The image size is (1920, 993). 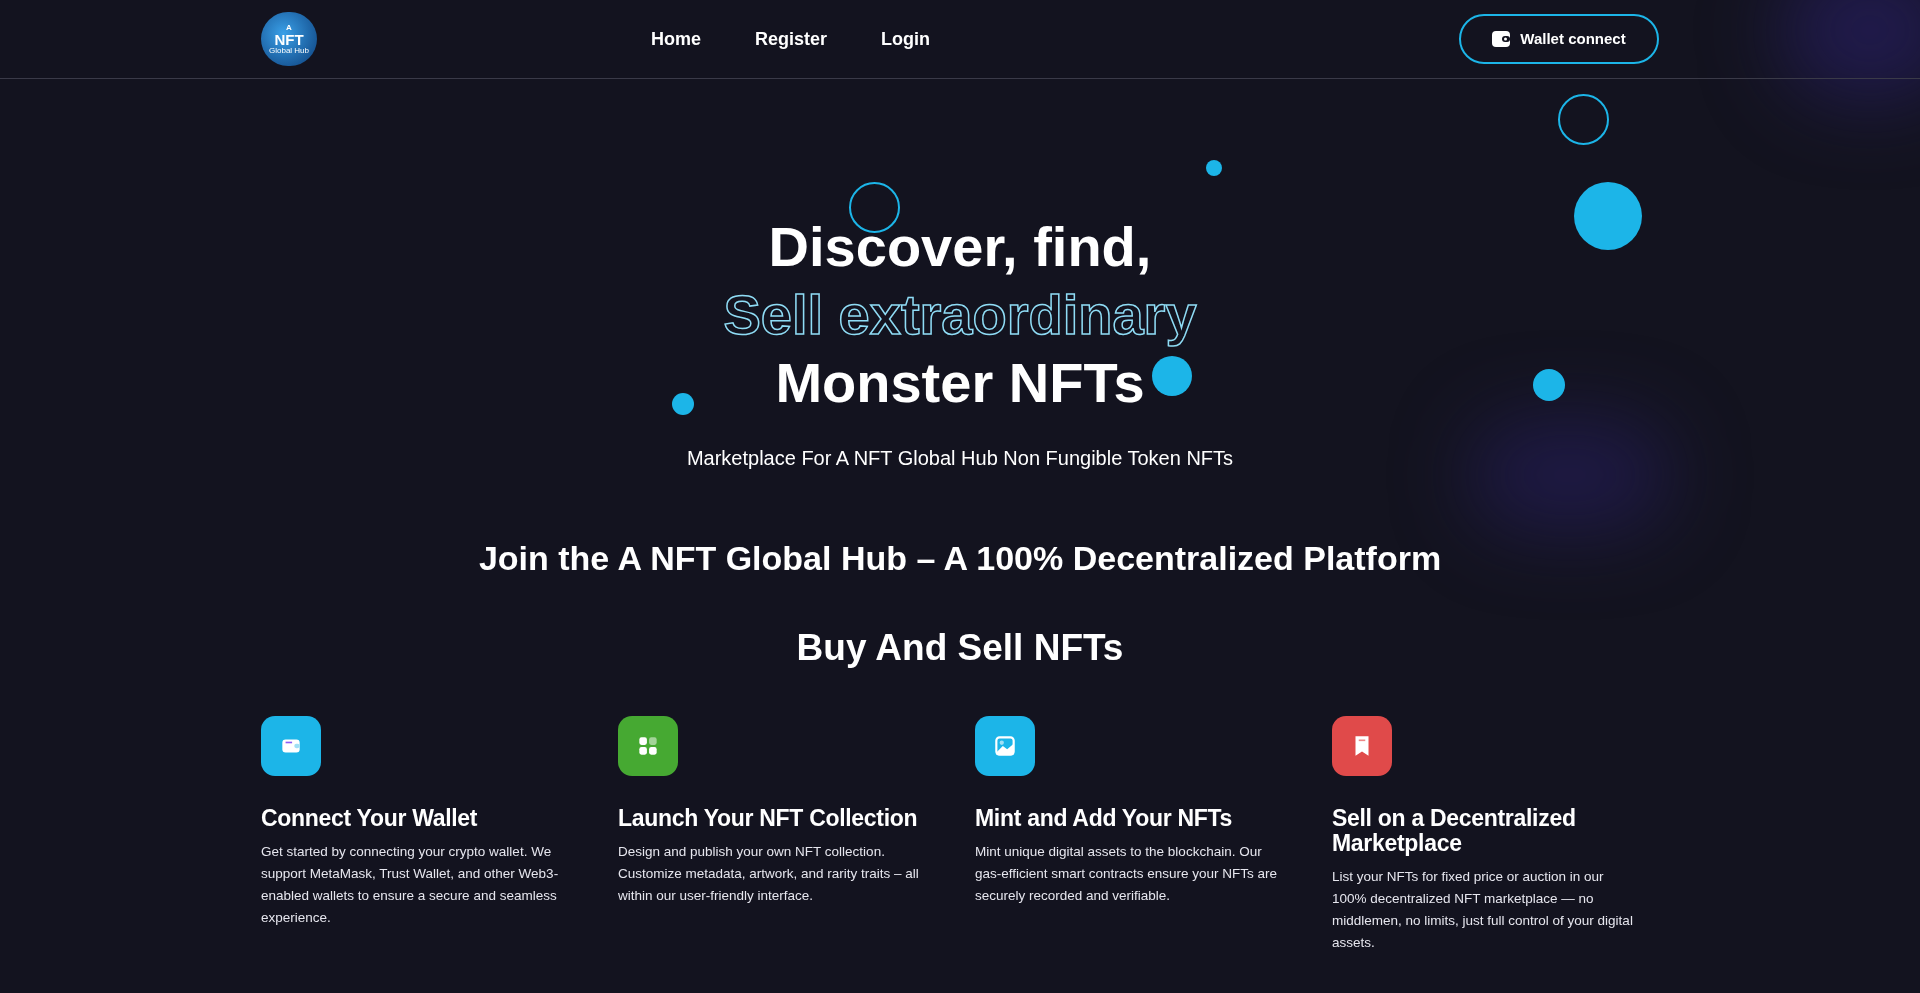 What do you see at coordinates (906, 39) in the screenshot?
I see `nav-link: Login` at bounding box center [906, 39].